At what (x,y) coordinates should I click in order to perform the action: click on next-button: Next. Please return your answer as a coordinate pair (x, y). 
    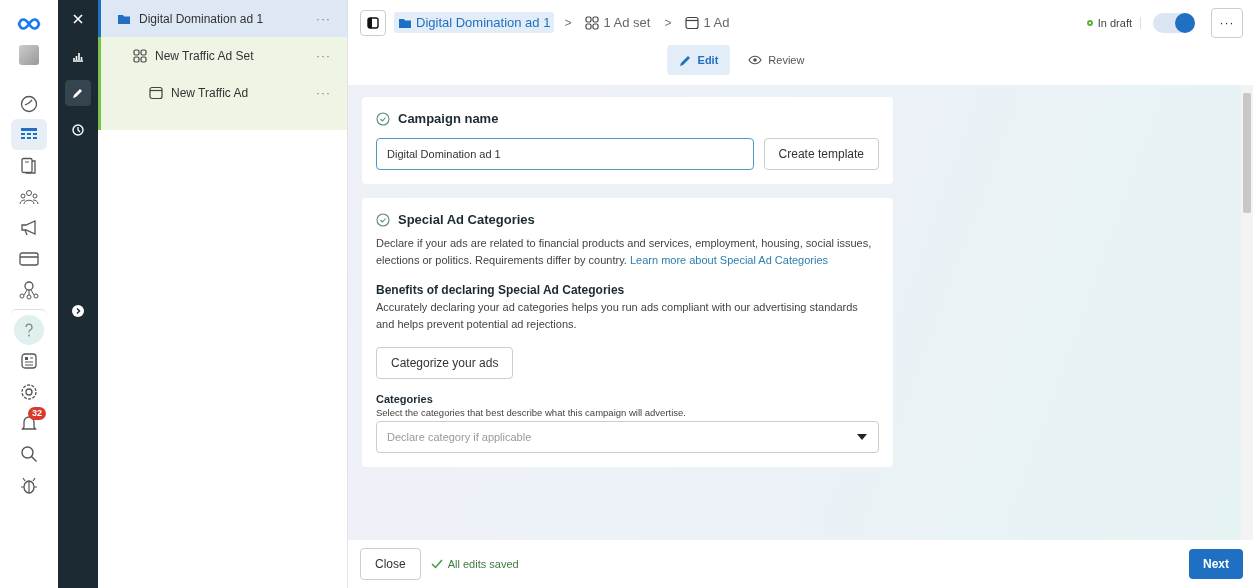
    Looking at the image, I should click on (1216, 564).